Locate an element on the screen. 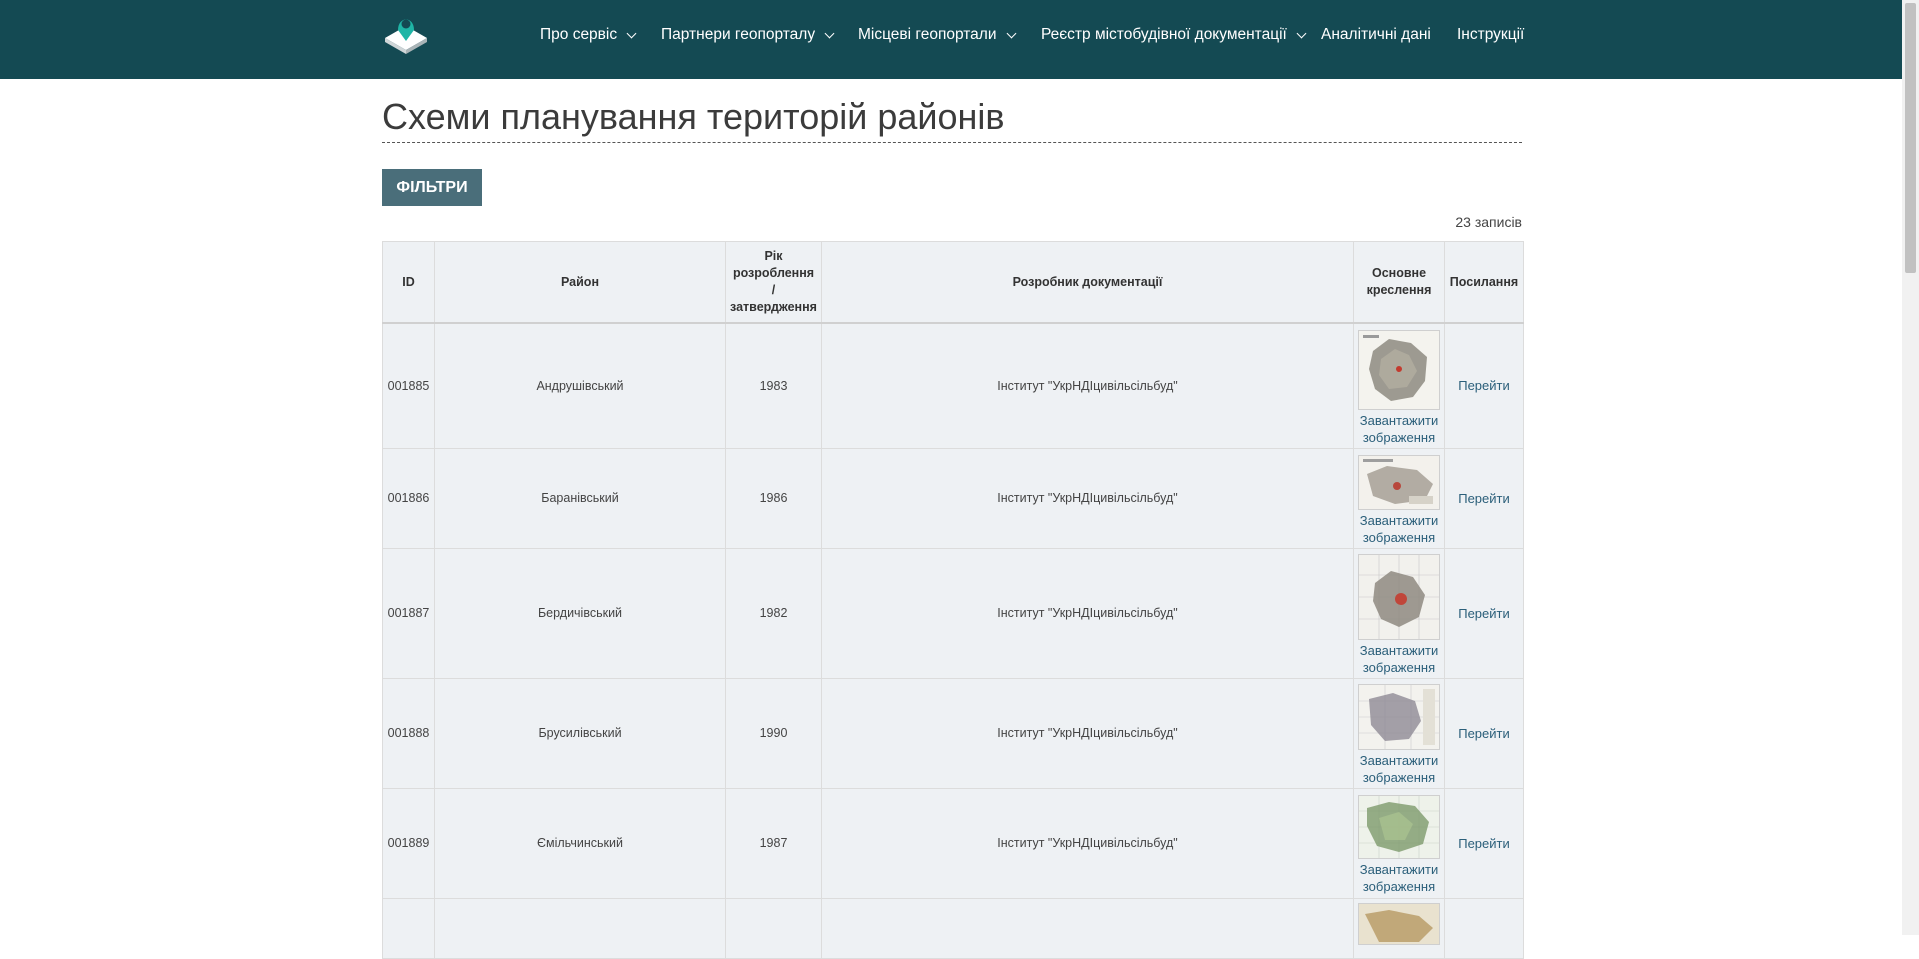  cell-id: 001889 is located at coordinates (408, 843).